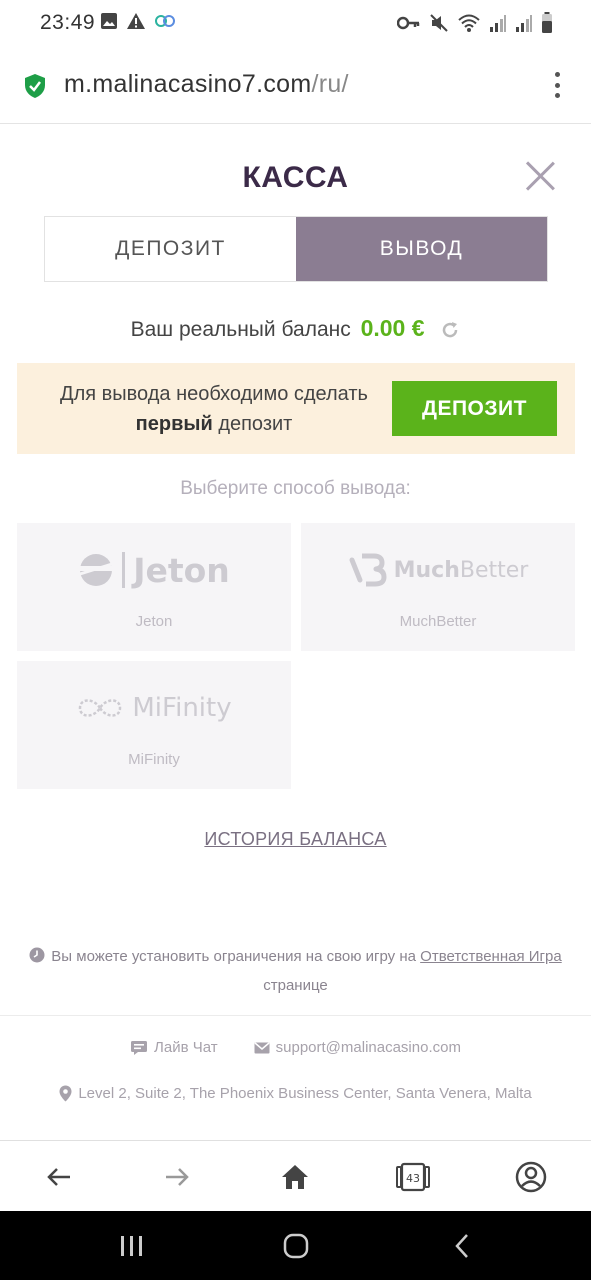 Image resolution: width=591 pixels, height=1280 pixels. Describe the element at coordinates (240, 329) in the screenshot. I see `balance-label: Ваш реальный баланс` at that location.